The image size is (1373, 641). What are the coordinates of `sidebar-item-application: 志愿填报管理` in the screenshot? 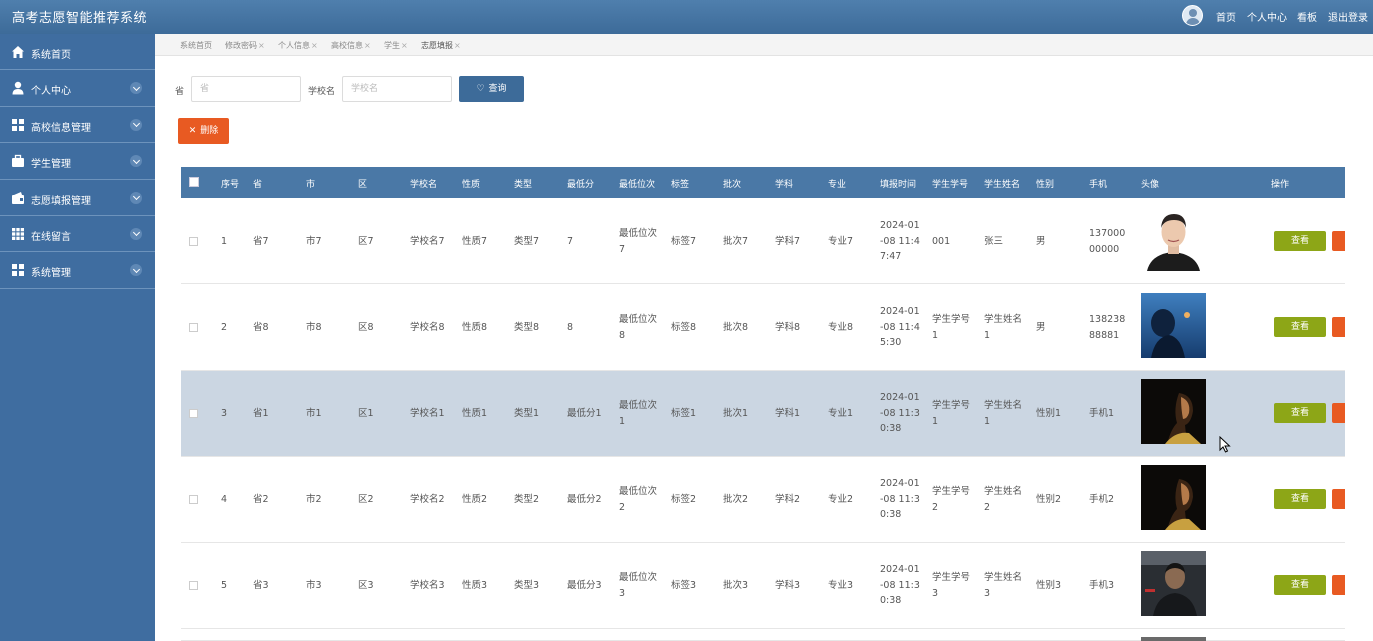 It's located at (77, 198).